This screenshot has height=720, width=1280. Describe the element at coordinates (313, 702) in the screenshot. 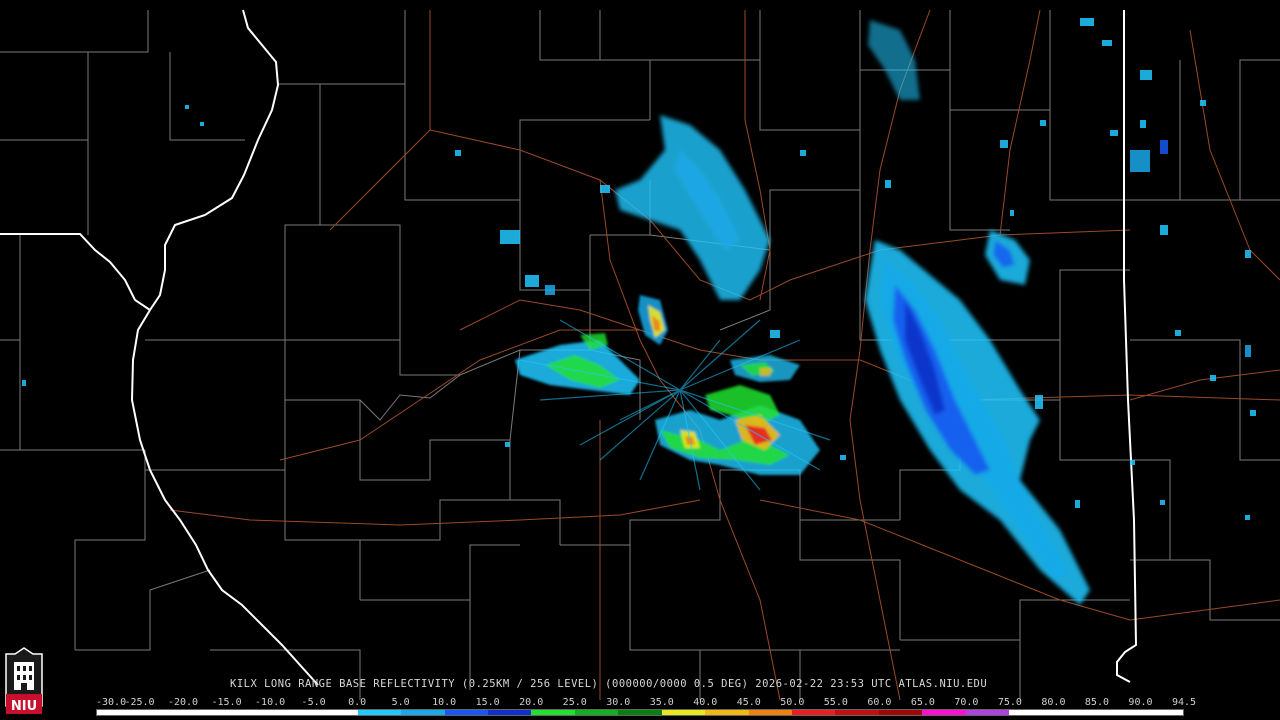

I see `scale-tick: -5.0` at that location.